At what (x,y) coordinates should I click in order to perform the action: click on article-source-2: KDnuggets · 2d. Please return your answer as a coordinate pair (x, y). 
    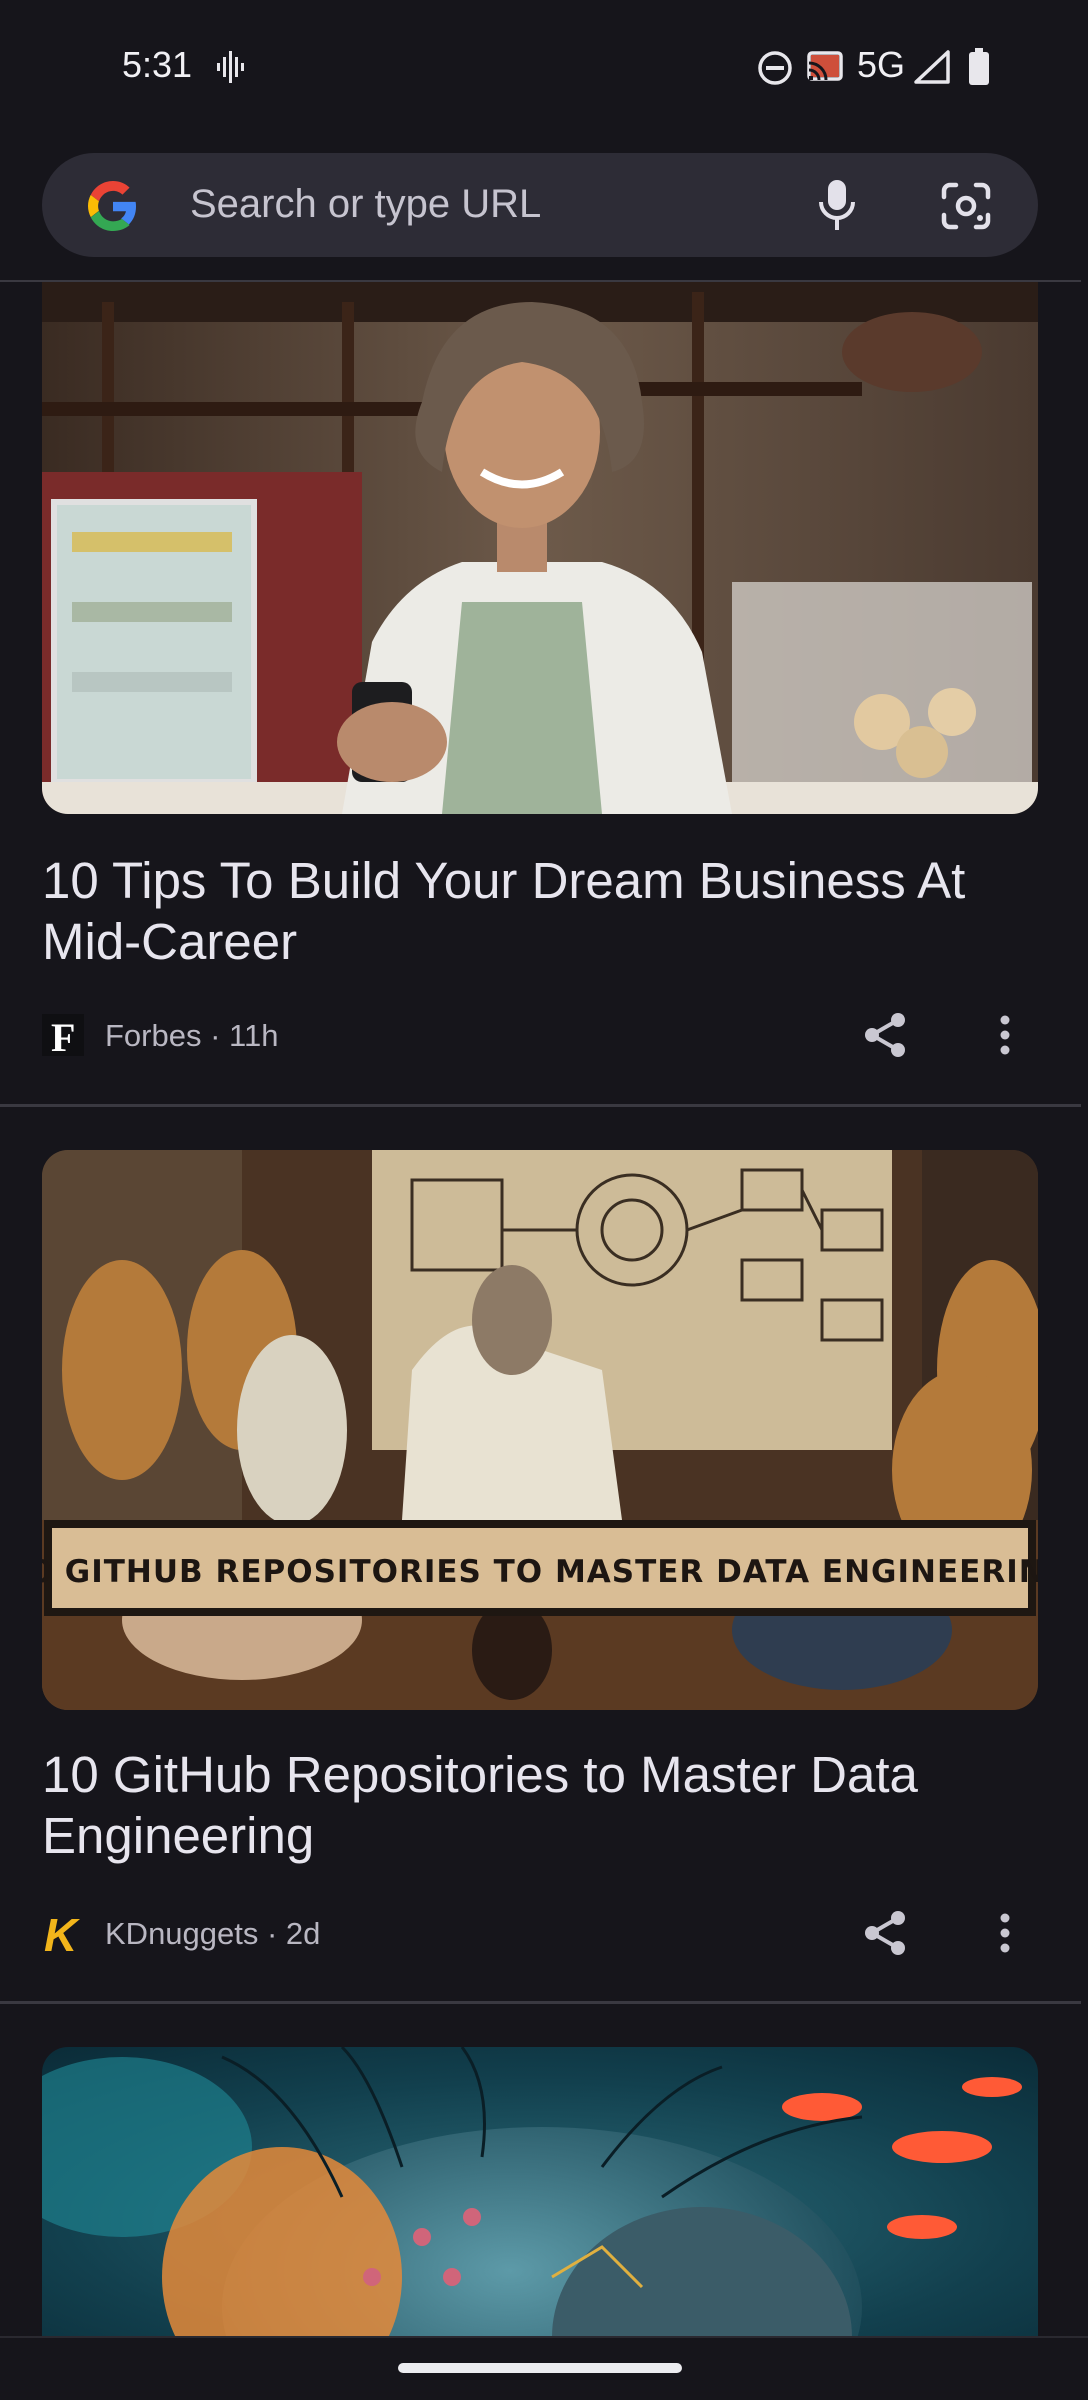
    Looking at the image, I should click on (213, 1933).